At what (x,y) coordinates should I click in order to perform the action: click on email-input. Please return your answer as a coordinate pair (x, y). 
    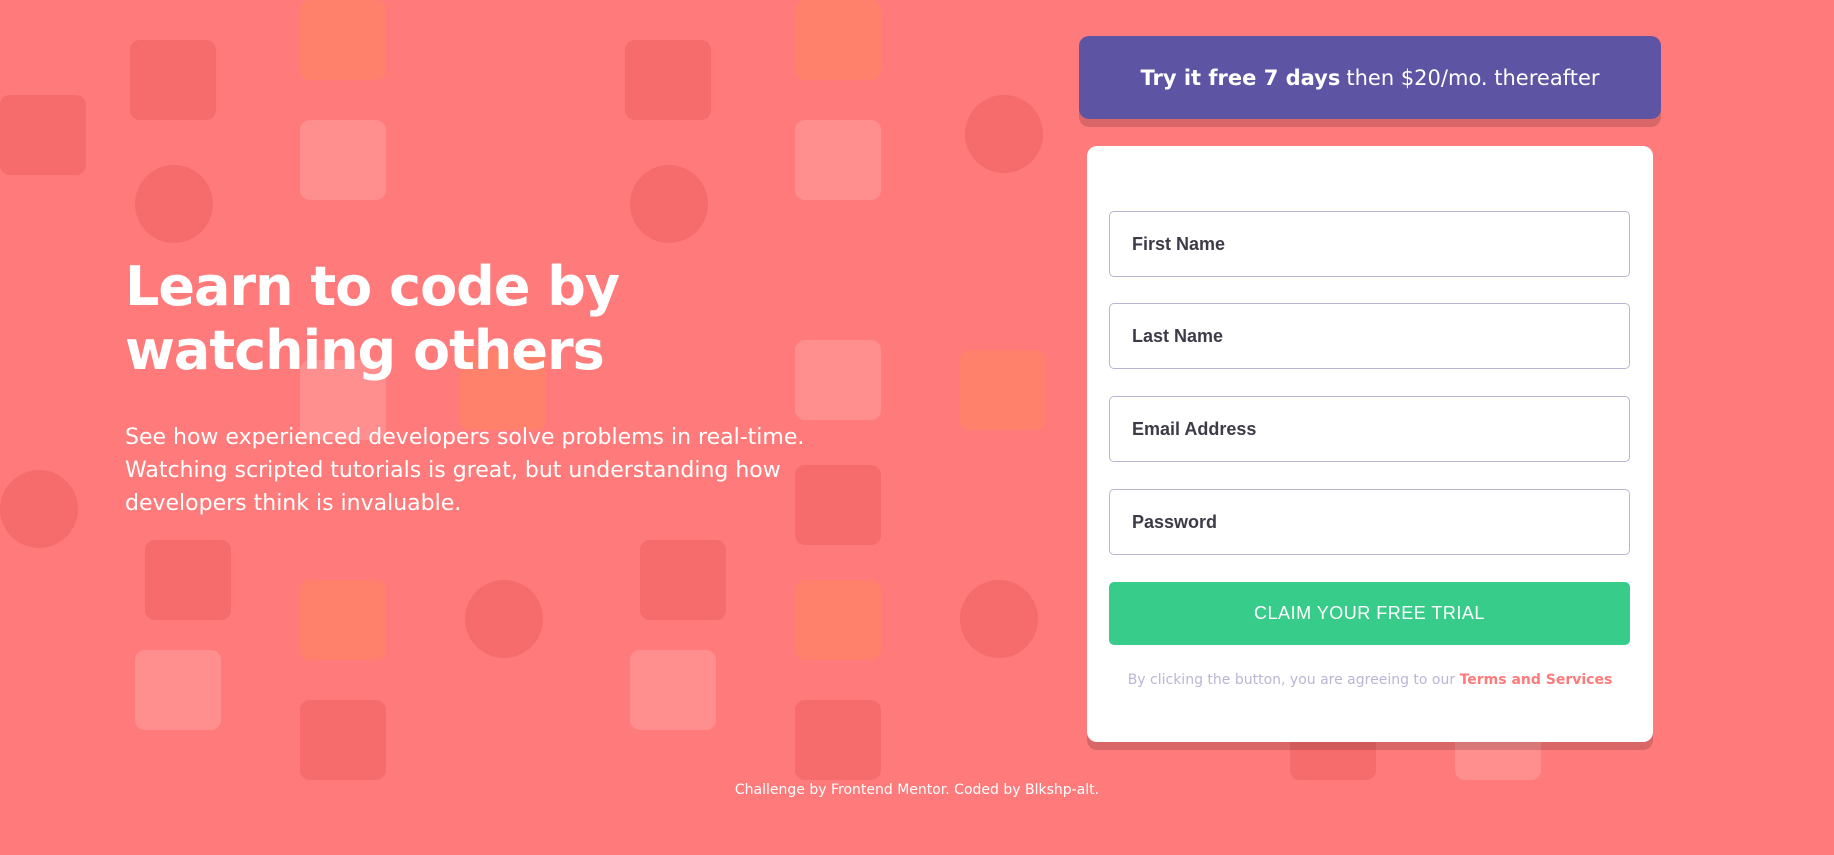
    Looking at the image, I should click on (1369, 429).